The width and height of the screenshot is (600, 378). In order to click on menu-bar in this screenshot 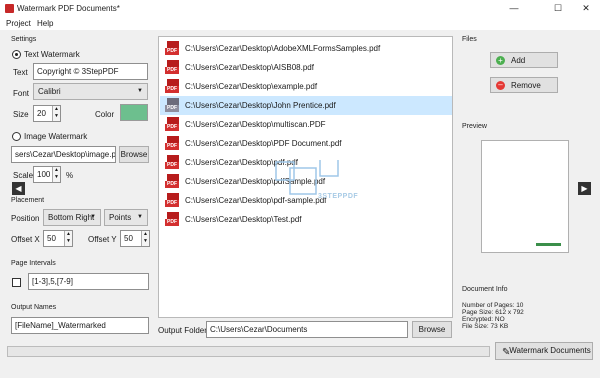, I will do `click(300, 23)`.